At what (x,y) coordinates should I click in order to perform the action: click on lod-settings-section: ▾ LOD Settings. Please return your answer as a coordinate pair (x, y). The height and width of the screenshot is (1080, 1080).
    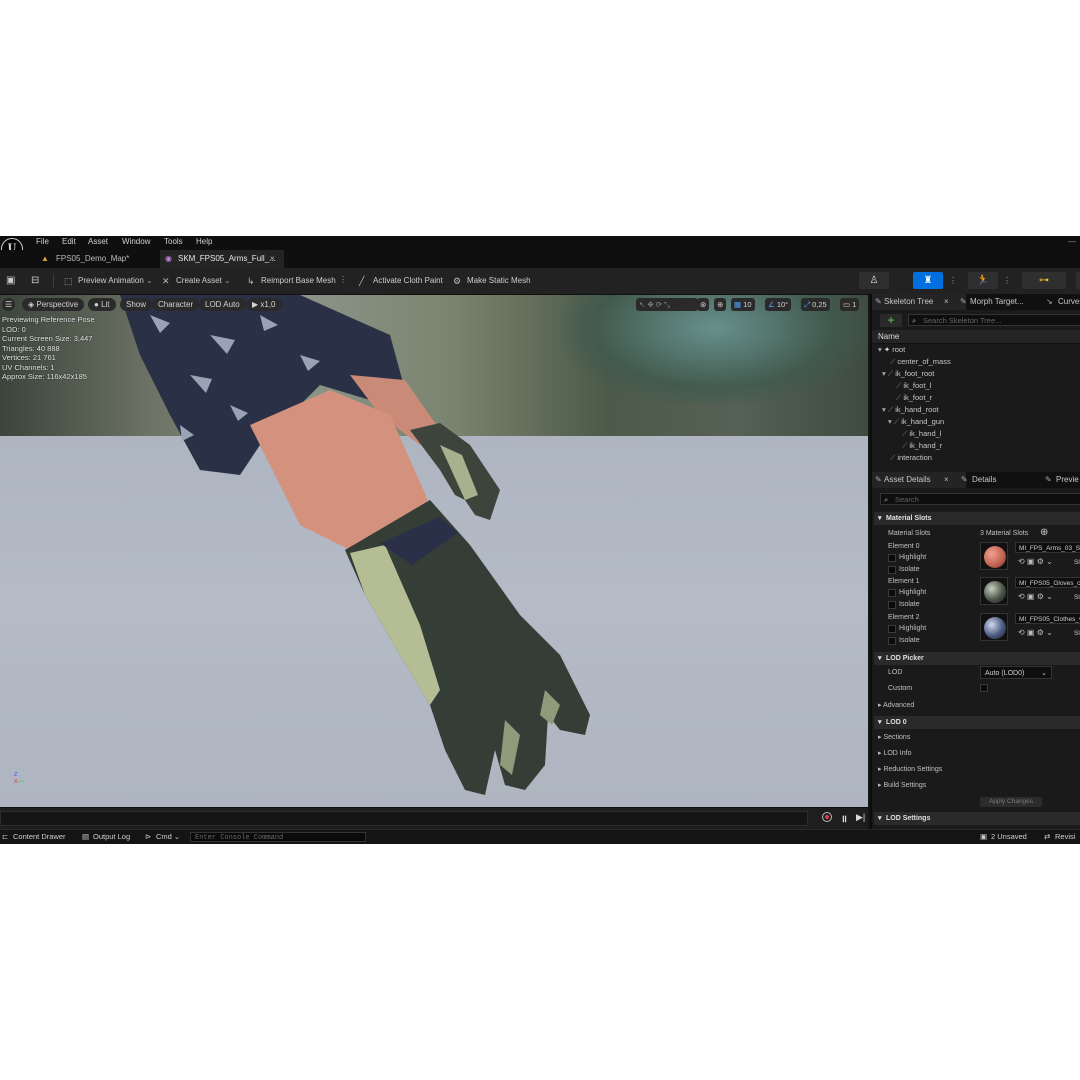
    Looking at the image, I should click on (977, 818).